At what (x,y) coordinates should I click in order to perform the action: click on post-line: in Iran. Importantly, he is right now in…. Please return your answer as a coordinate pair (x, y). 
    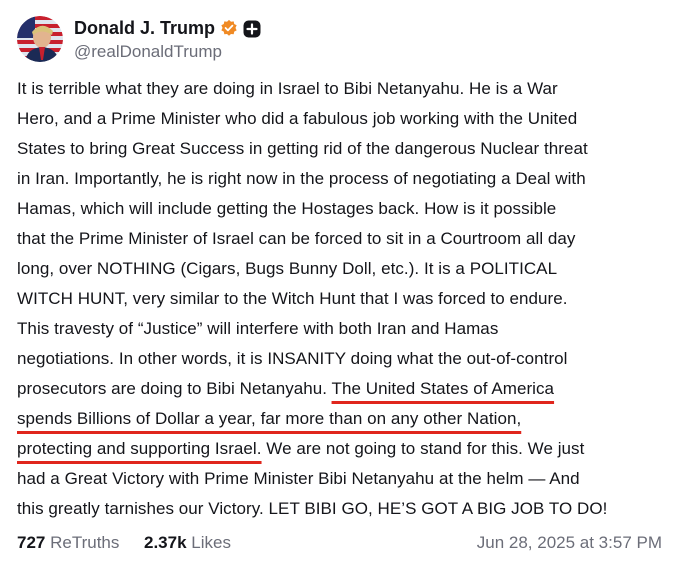
    Looking at the image, I should click on (301, 178).